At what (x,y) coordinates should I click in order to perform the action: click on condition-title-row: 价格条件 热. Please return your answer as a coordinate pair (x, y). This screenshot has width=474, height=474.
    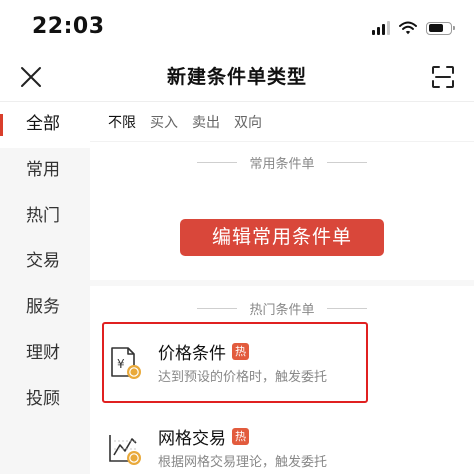
    Looking at the image, I should click on (203, 351).